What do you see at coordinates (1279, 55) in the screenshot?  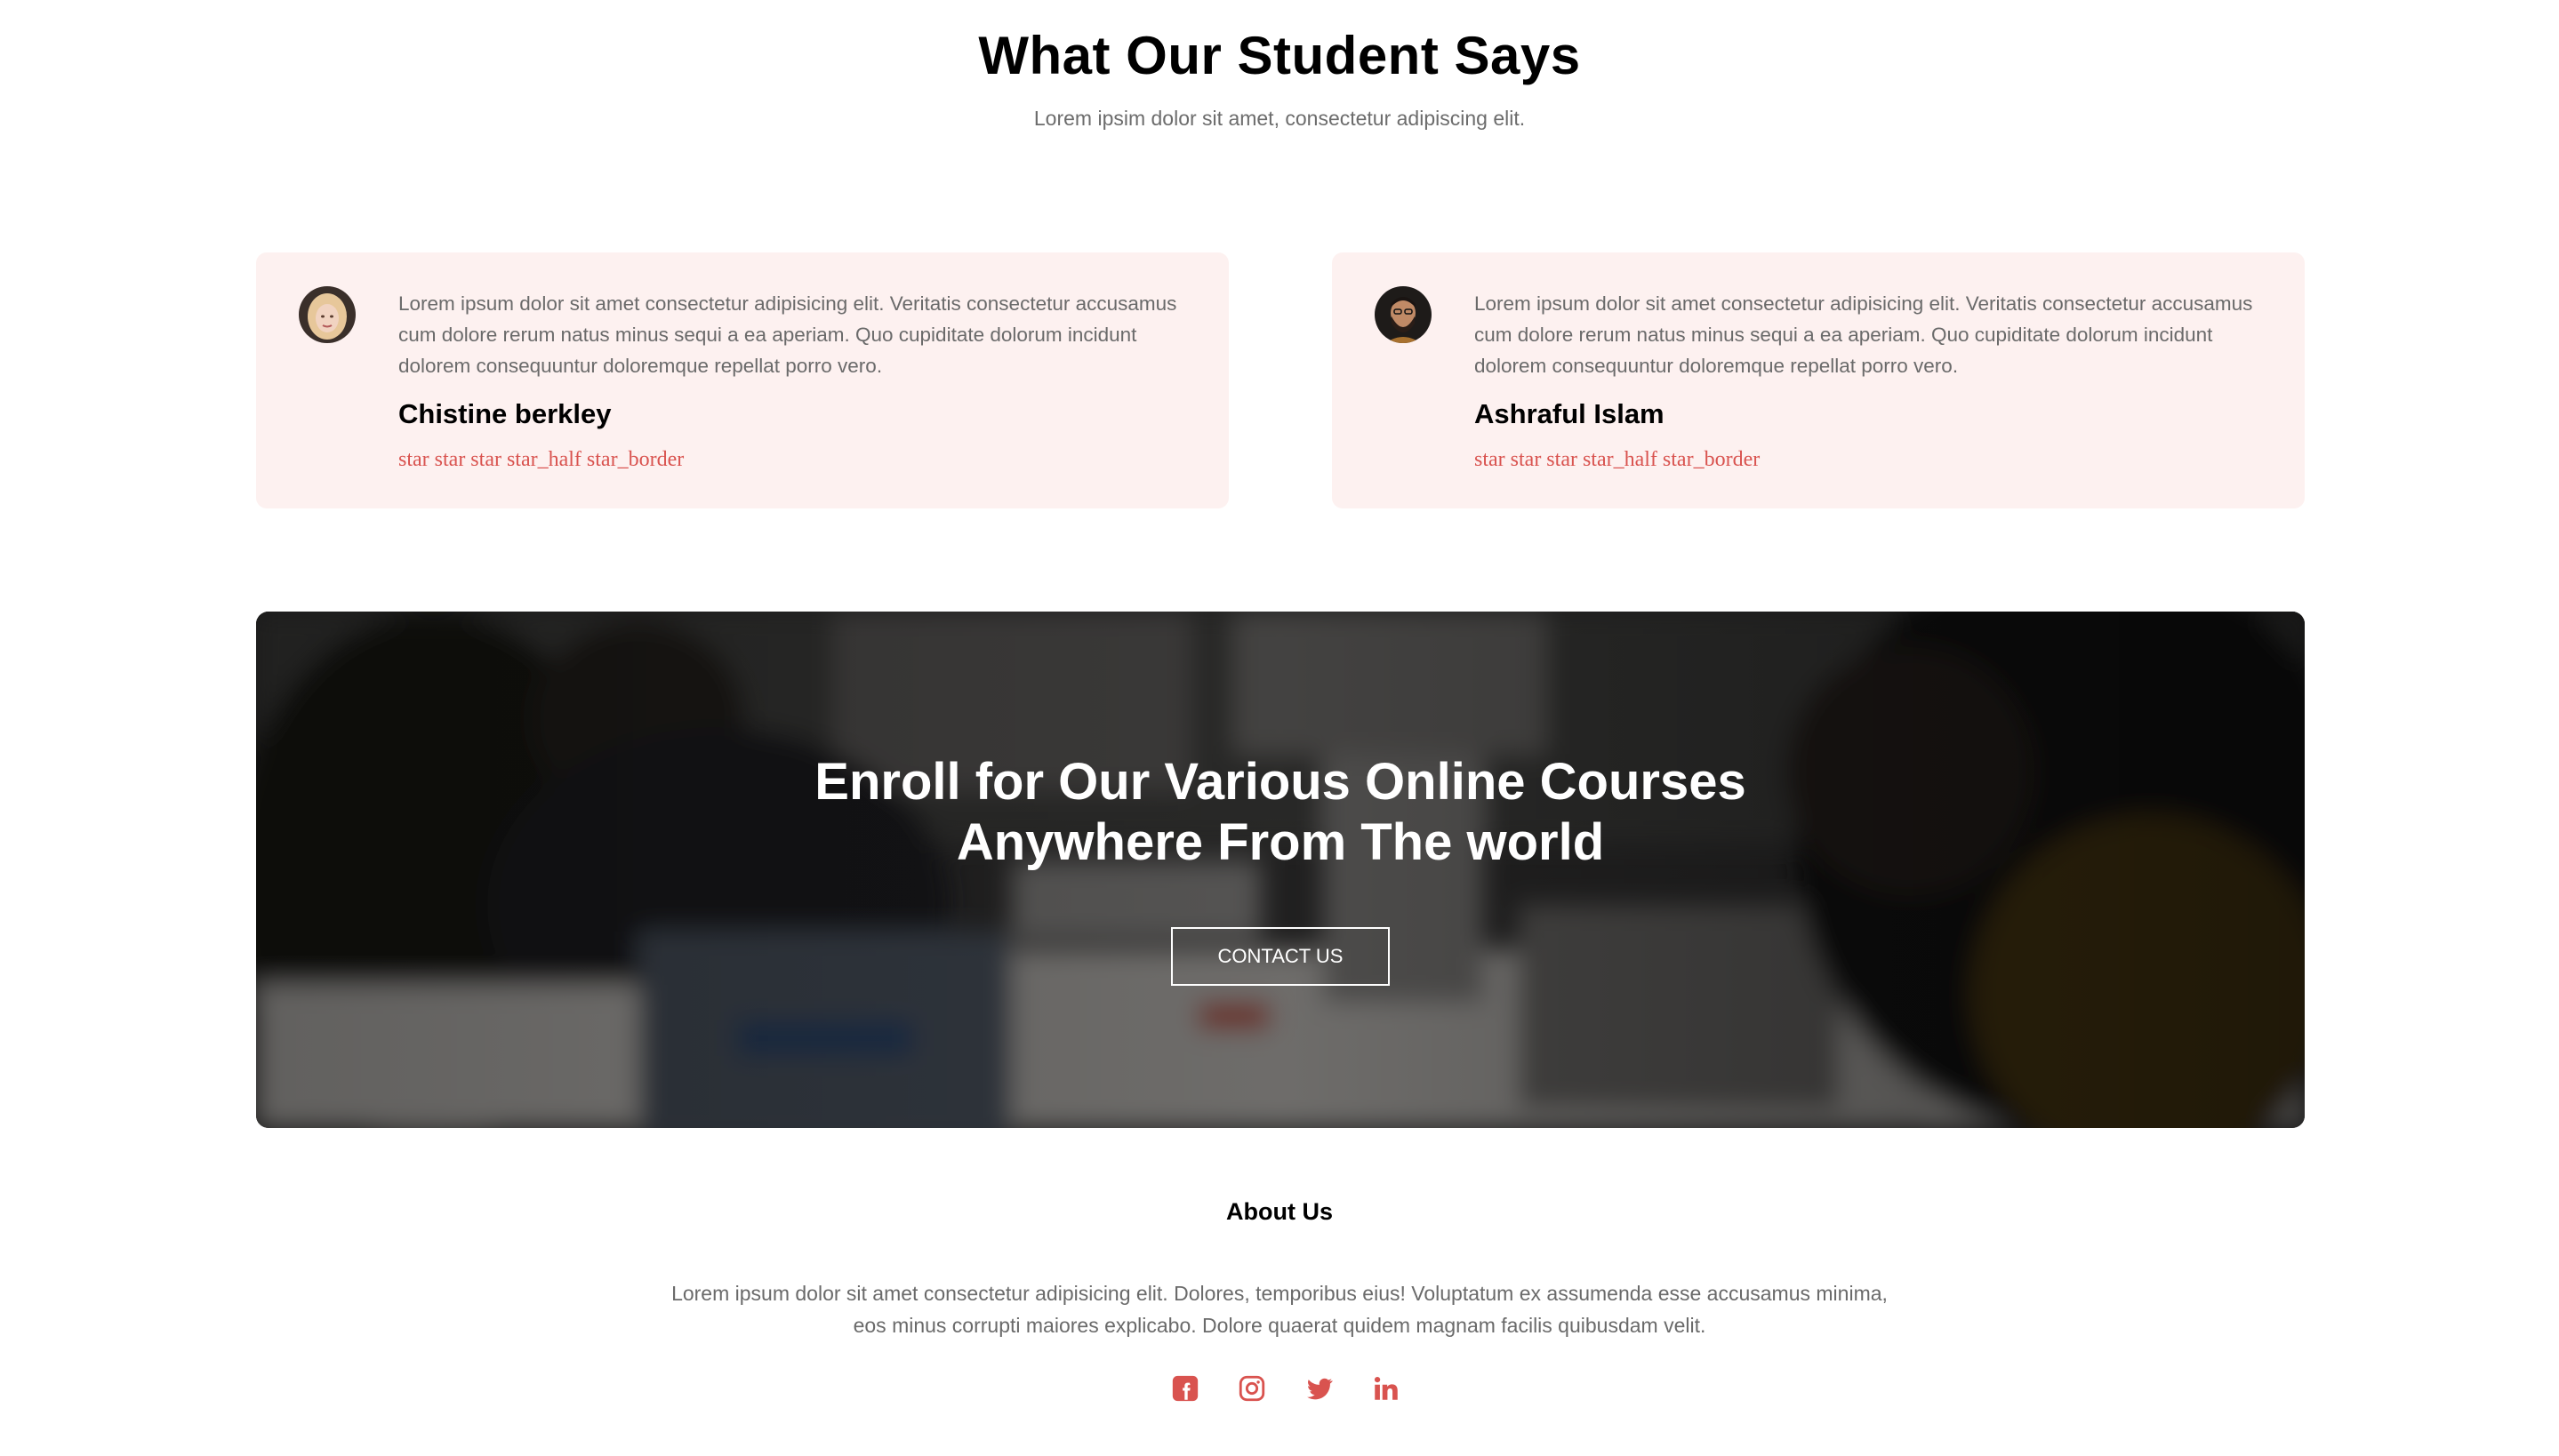 I see `testimonials-title: What Our Student Says` at bounding box center [1279, 55].